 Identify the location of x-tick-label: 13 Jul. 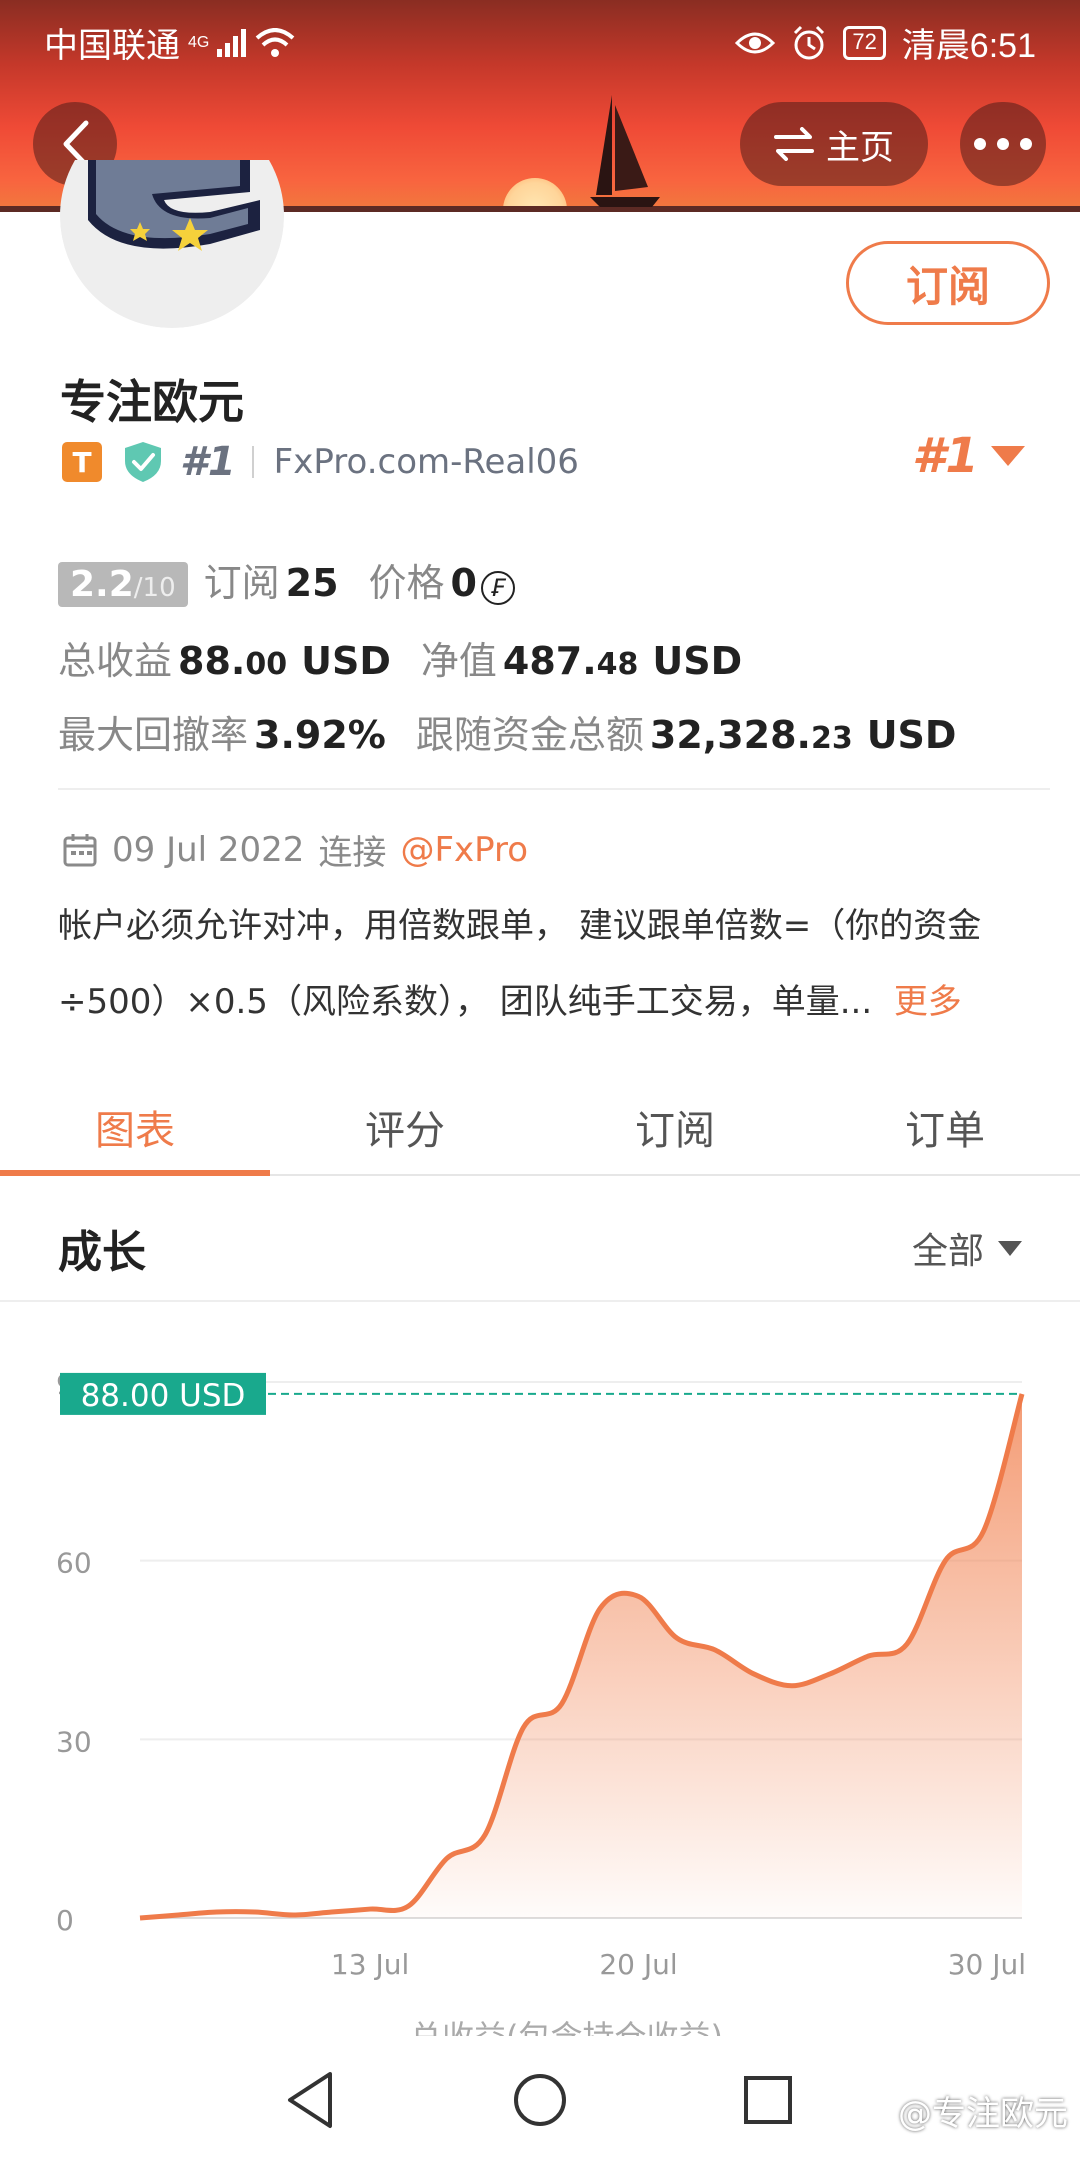
(370, 1964).